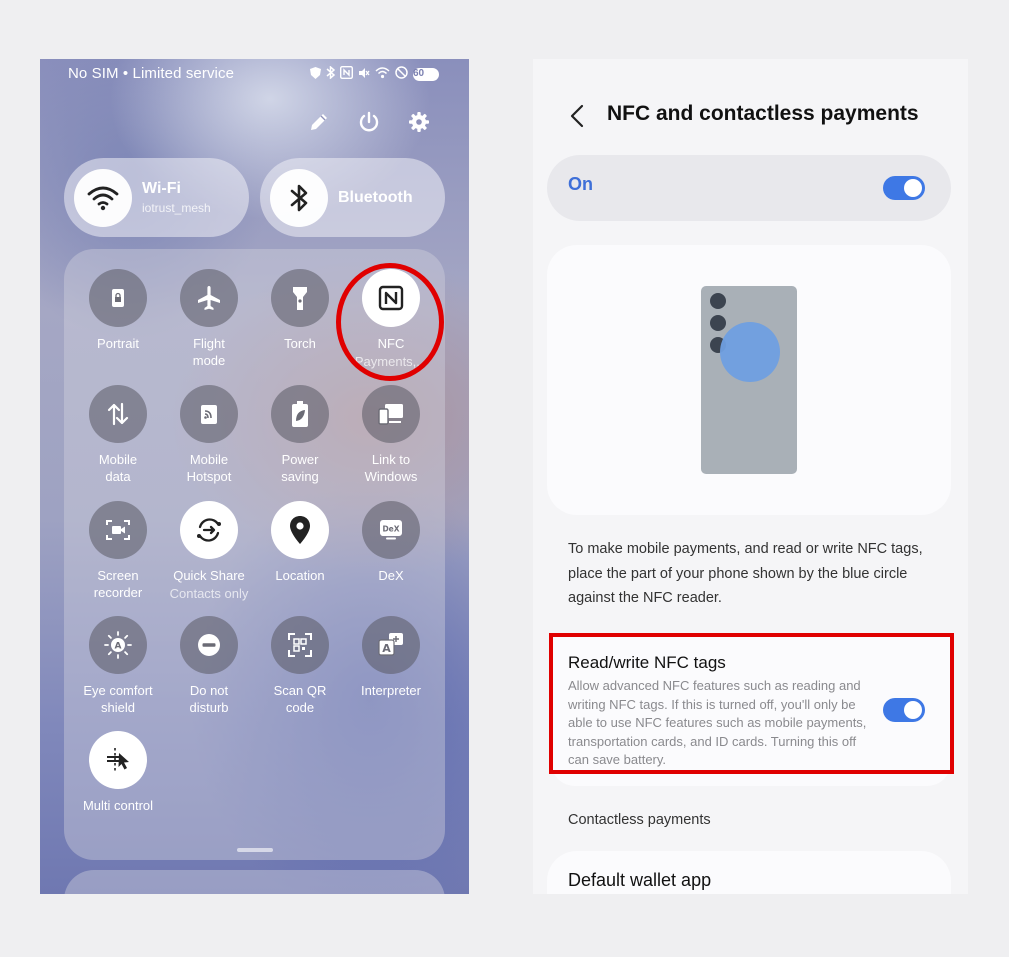 The height and width of the screenshot is (957, 1009). I want to click on tile-location: Location, so click(300, 542).